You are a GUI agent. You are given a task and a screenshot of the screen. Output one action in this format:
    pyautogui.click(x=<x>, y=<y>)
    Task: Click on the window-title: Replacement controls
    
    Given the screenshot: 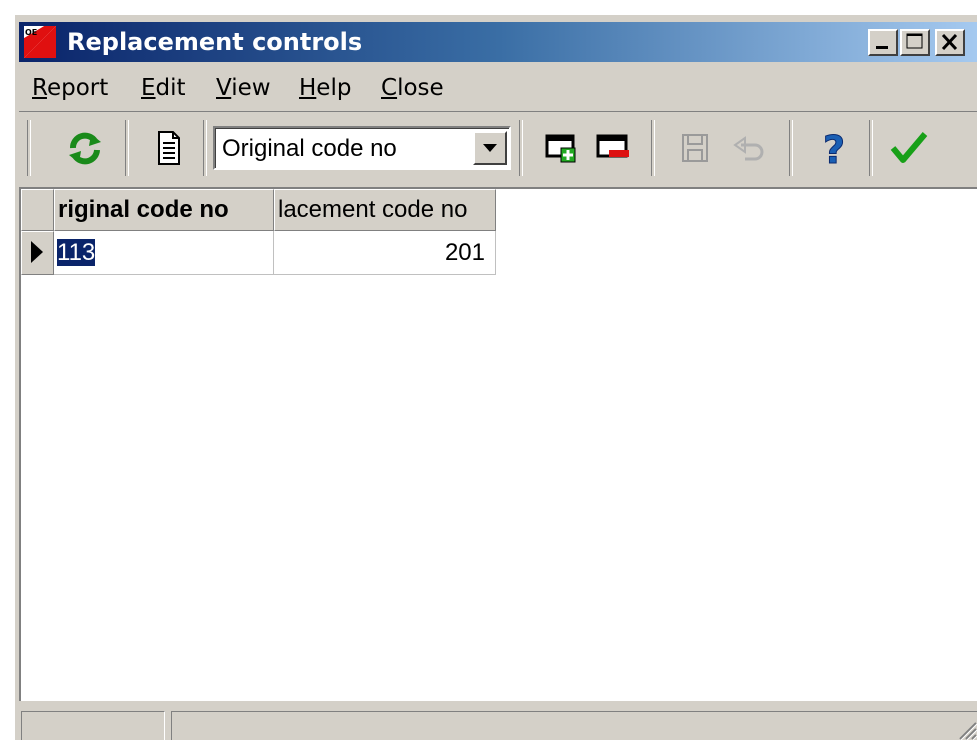 What is the action you would take?
    pyautogui.click(x=215, y=42)
    